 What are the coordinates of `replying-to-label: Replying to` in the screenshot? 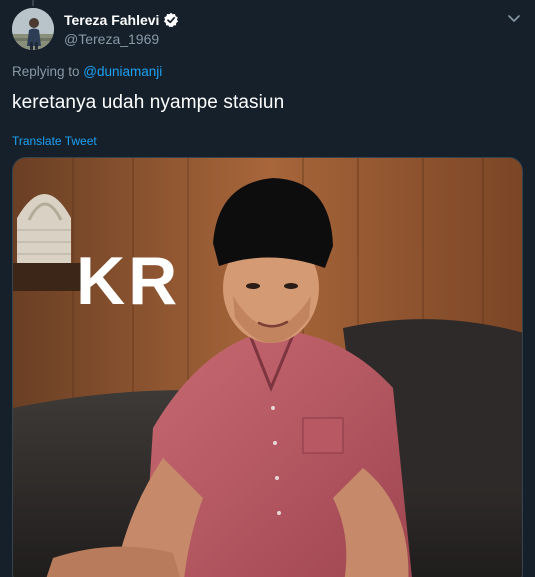 It's located at (48, 71).